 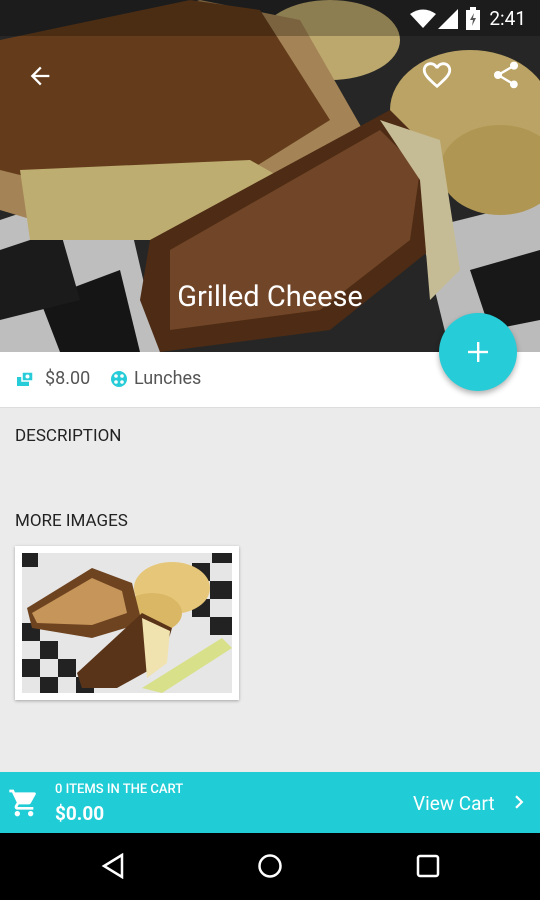 I want to click on cart-bar: 0 ITEMS IN THE CART $0.00 View Cart, so click(x=270, y=802).